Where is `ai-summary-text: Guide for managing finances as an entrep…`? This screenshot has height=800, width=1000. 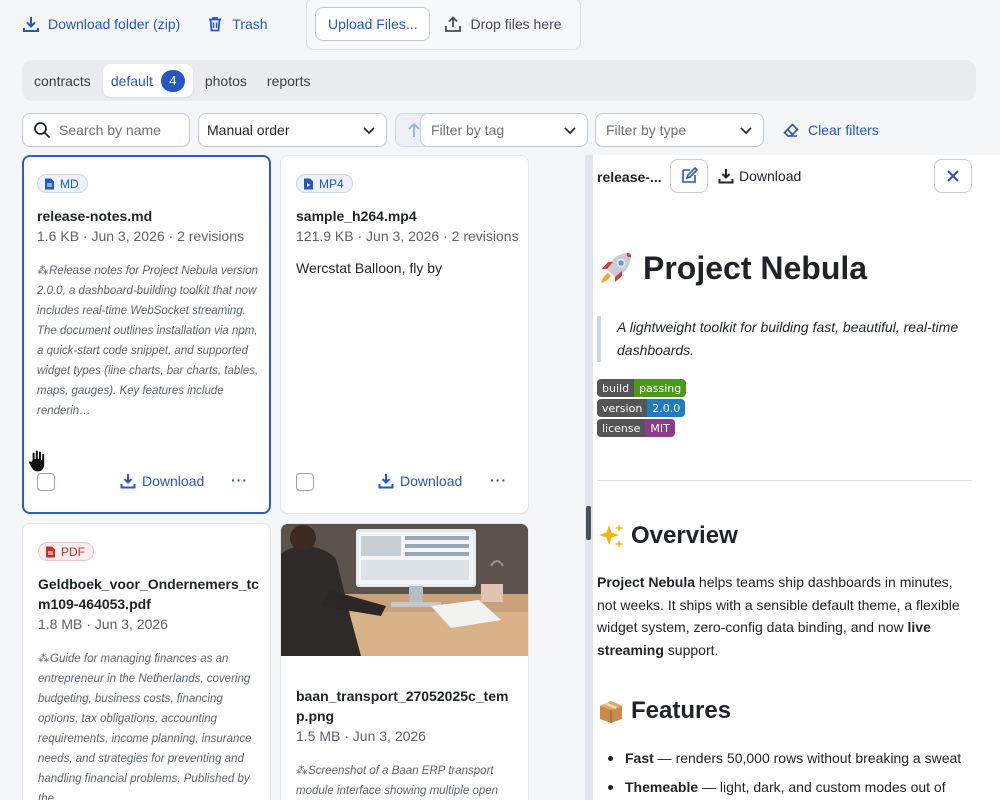
ai-summary-text: Guide for managing finances as an entrep… is located at coordinates (145, 726).